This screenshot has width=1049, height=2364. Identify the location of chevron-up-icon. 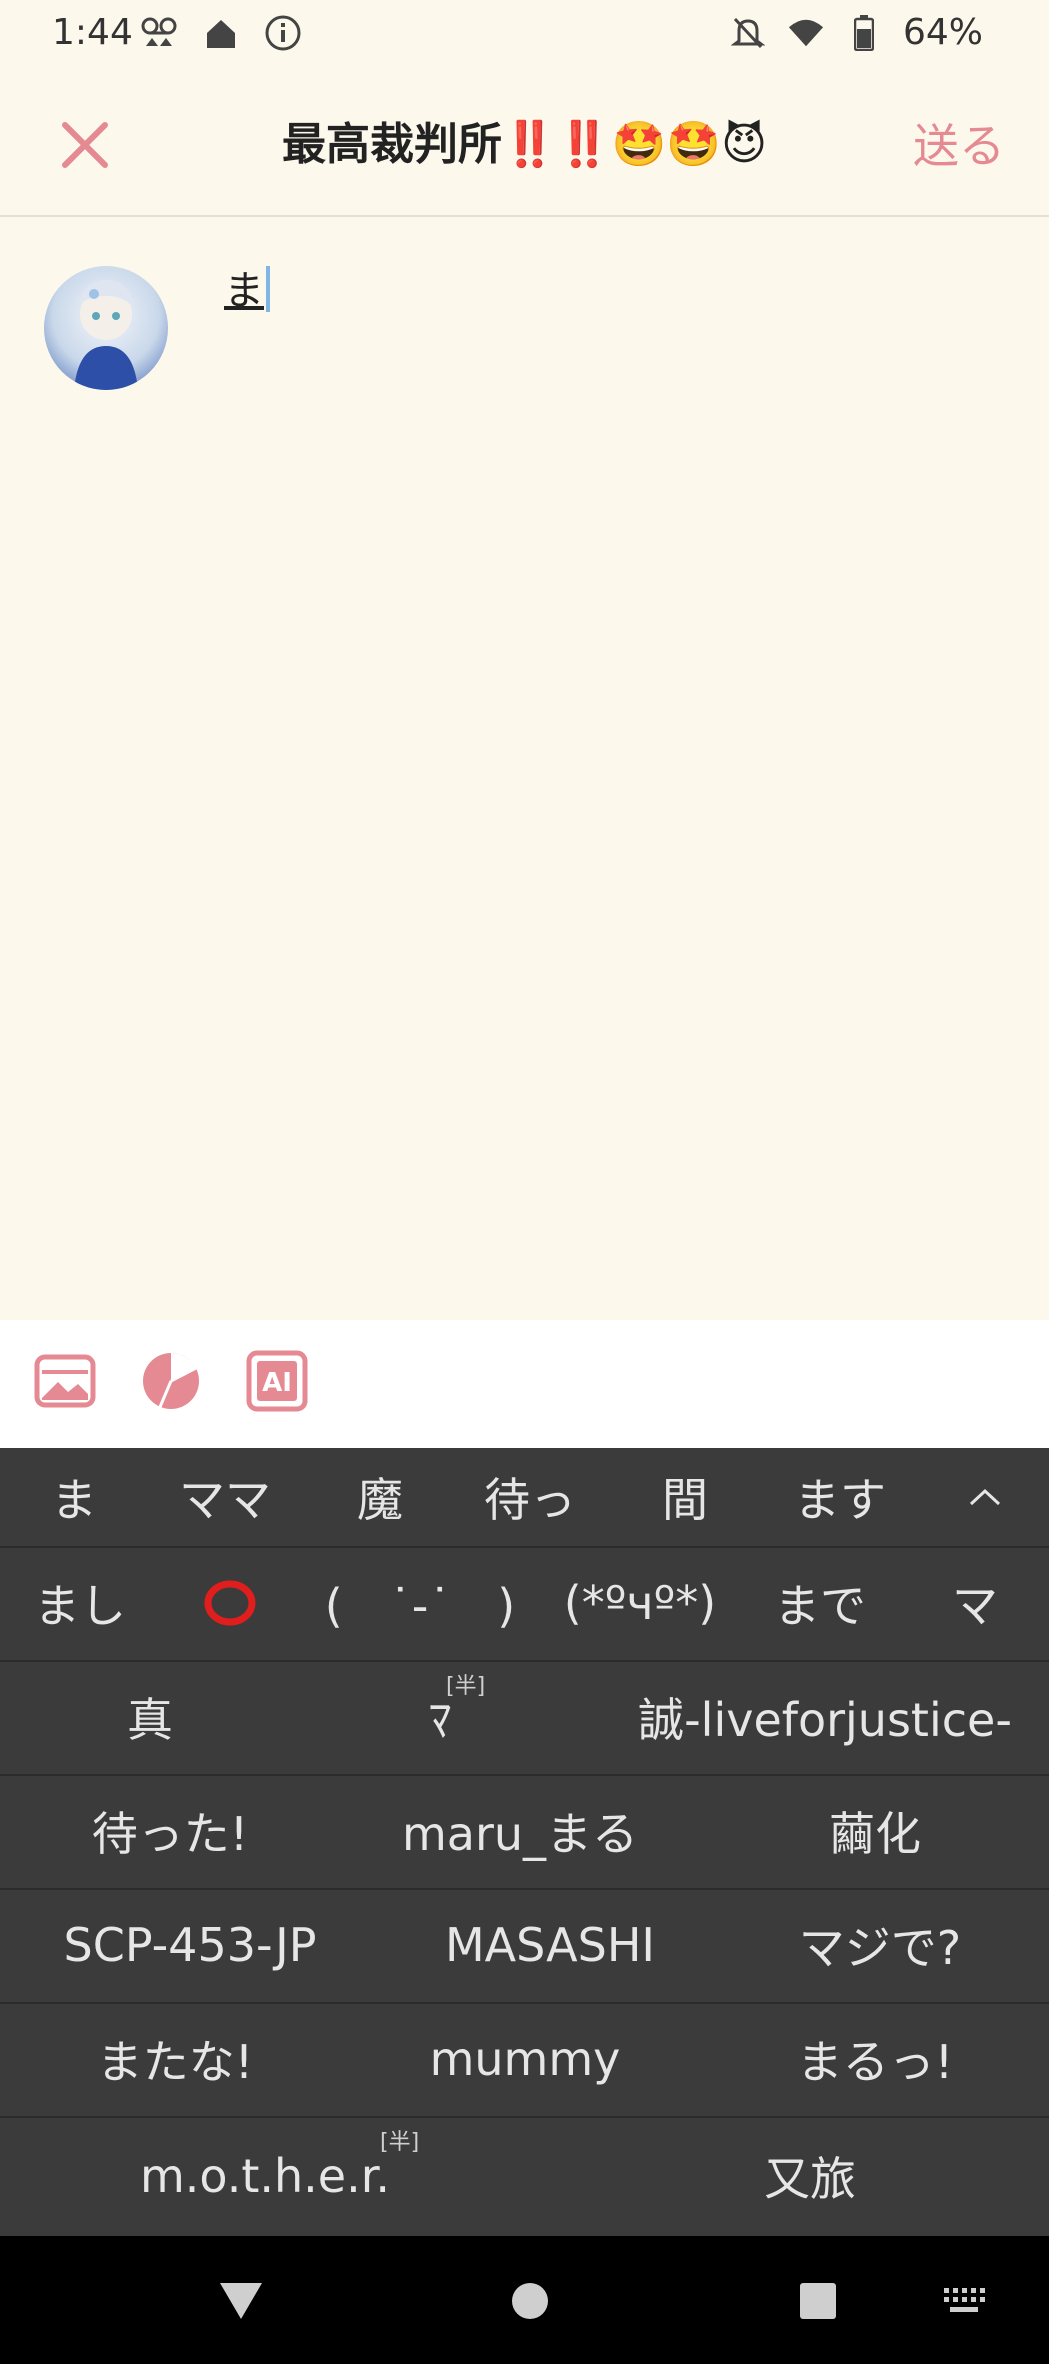
(985, 1497).